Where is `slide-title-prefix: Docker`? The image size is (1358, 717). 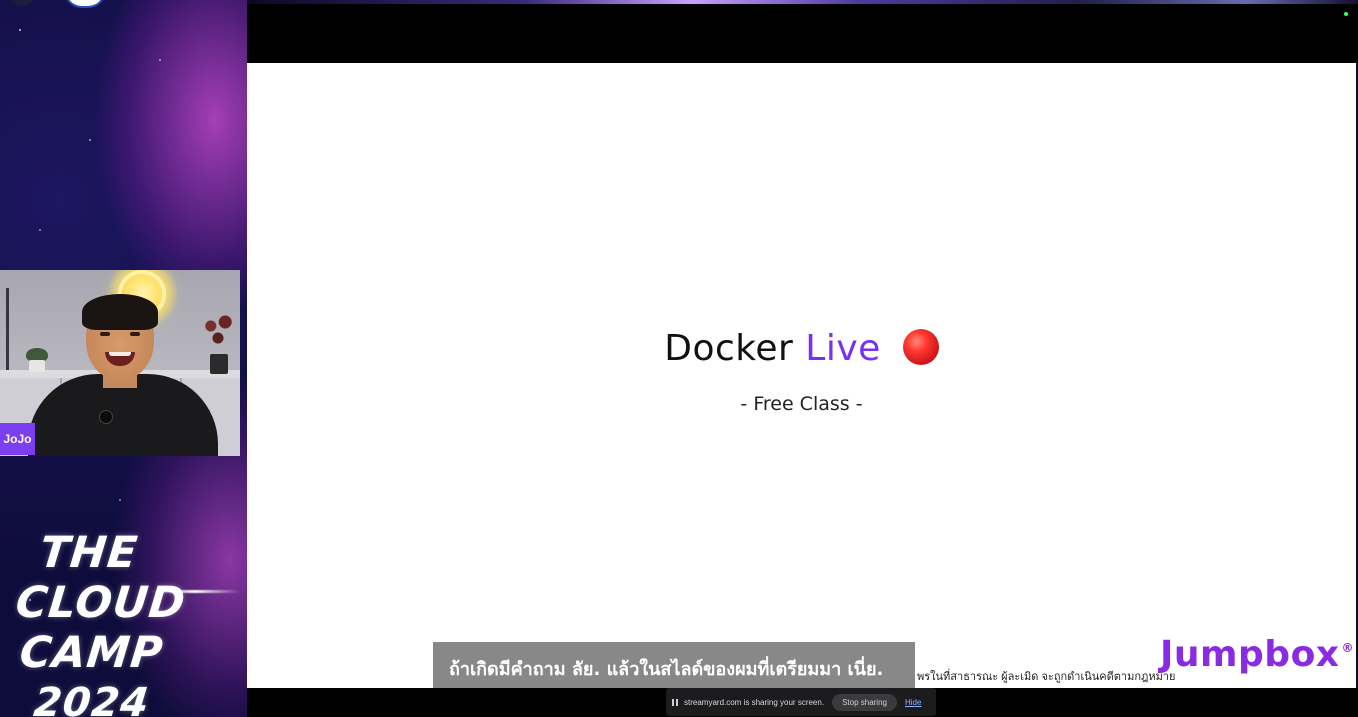 slide-title-prefix: Docker is located at coordinates (729, 348).